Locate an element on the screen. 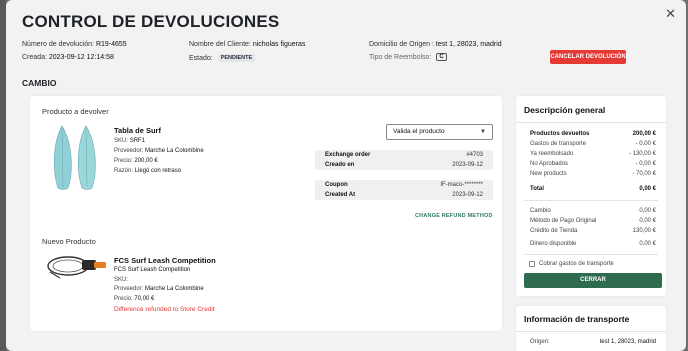 Image resolution: width=688 pixels, height=351 pixels. status-label: Estado: is located at coordinates (201, 58).